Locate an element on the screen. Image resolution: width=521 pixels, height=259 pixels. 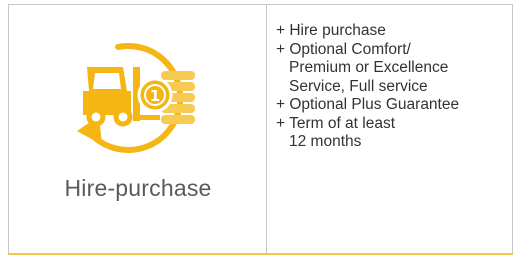
feature-item: + Optional Plus Guarantee is located at coordinates (368, 104).